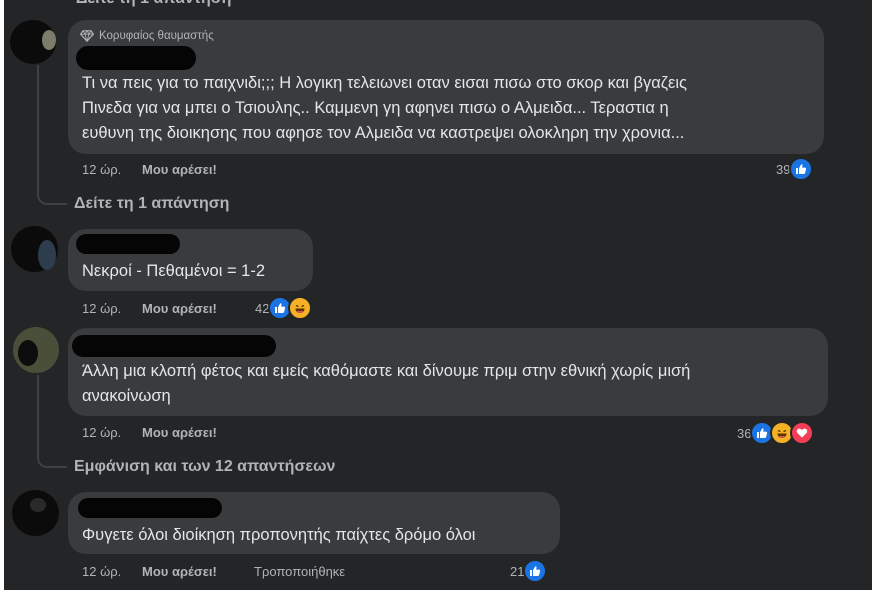 The image size is (875, 590). Describe the element at coordinates (35, 513) in the screenshot. I see `avatar` at that location.